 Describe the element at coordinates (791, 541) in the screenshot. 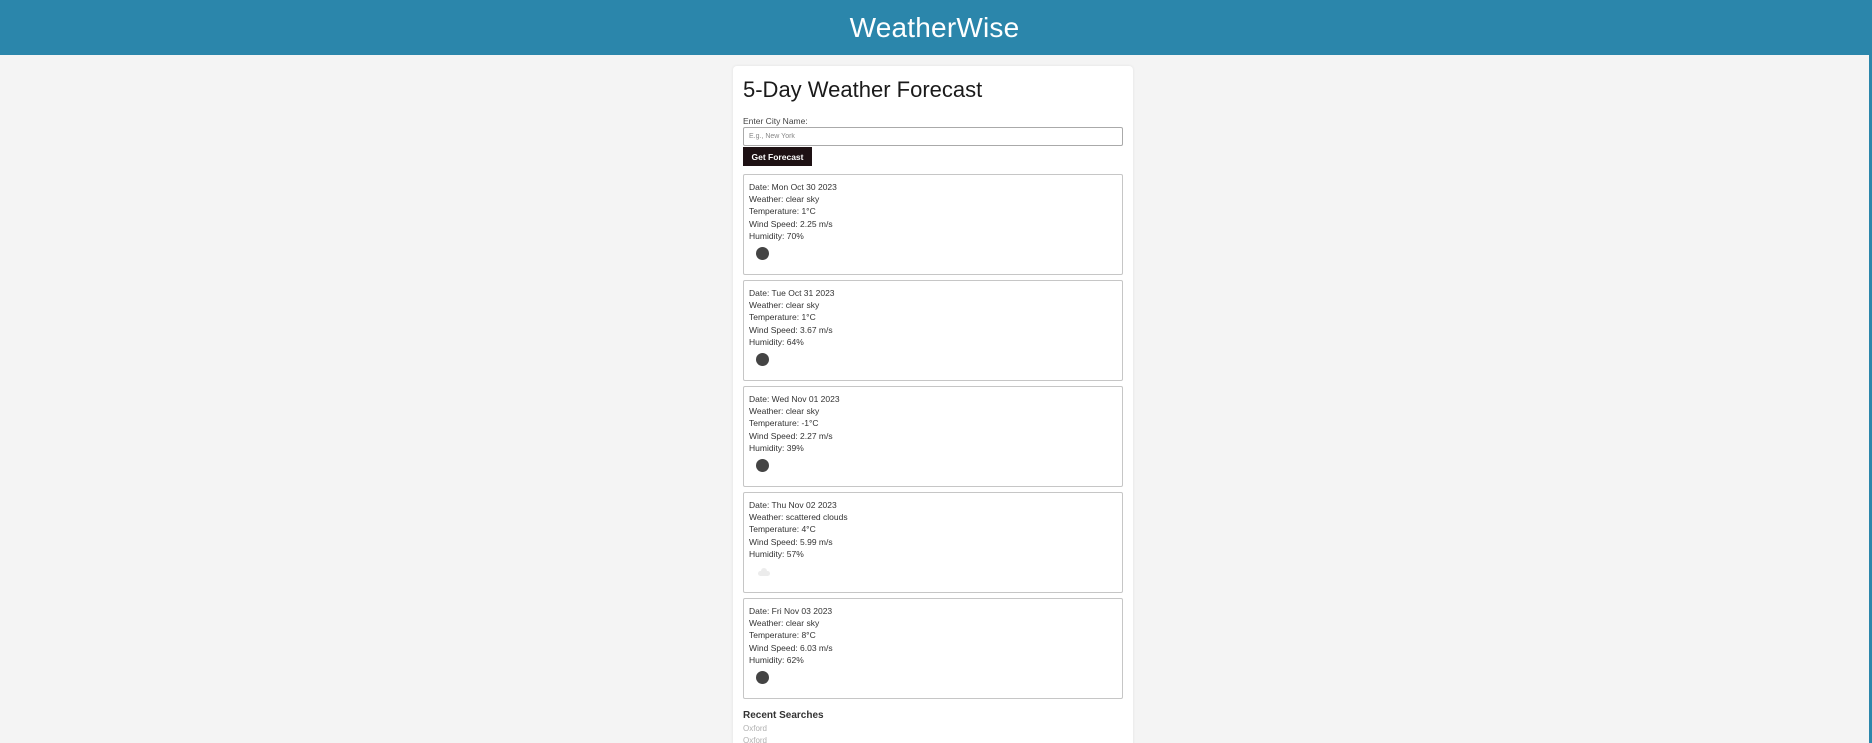

I see `forecast-wind-speed: Wind Speed: 5.99 m/s` at that location.